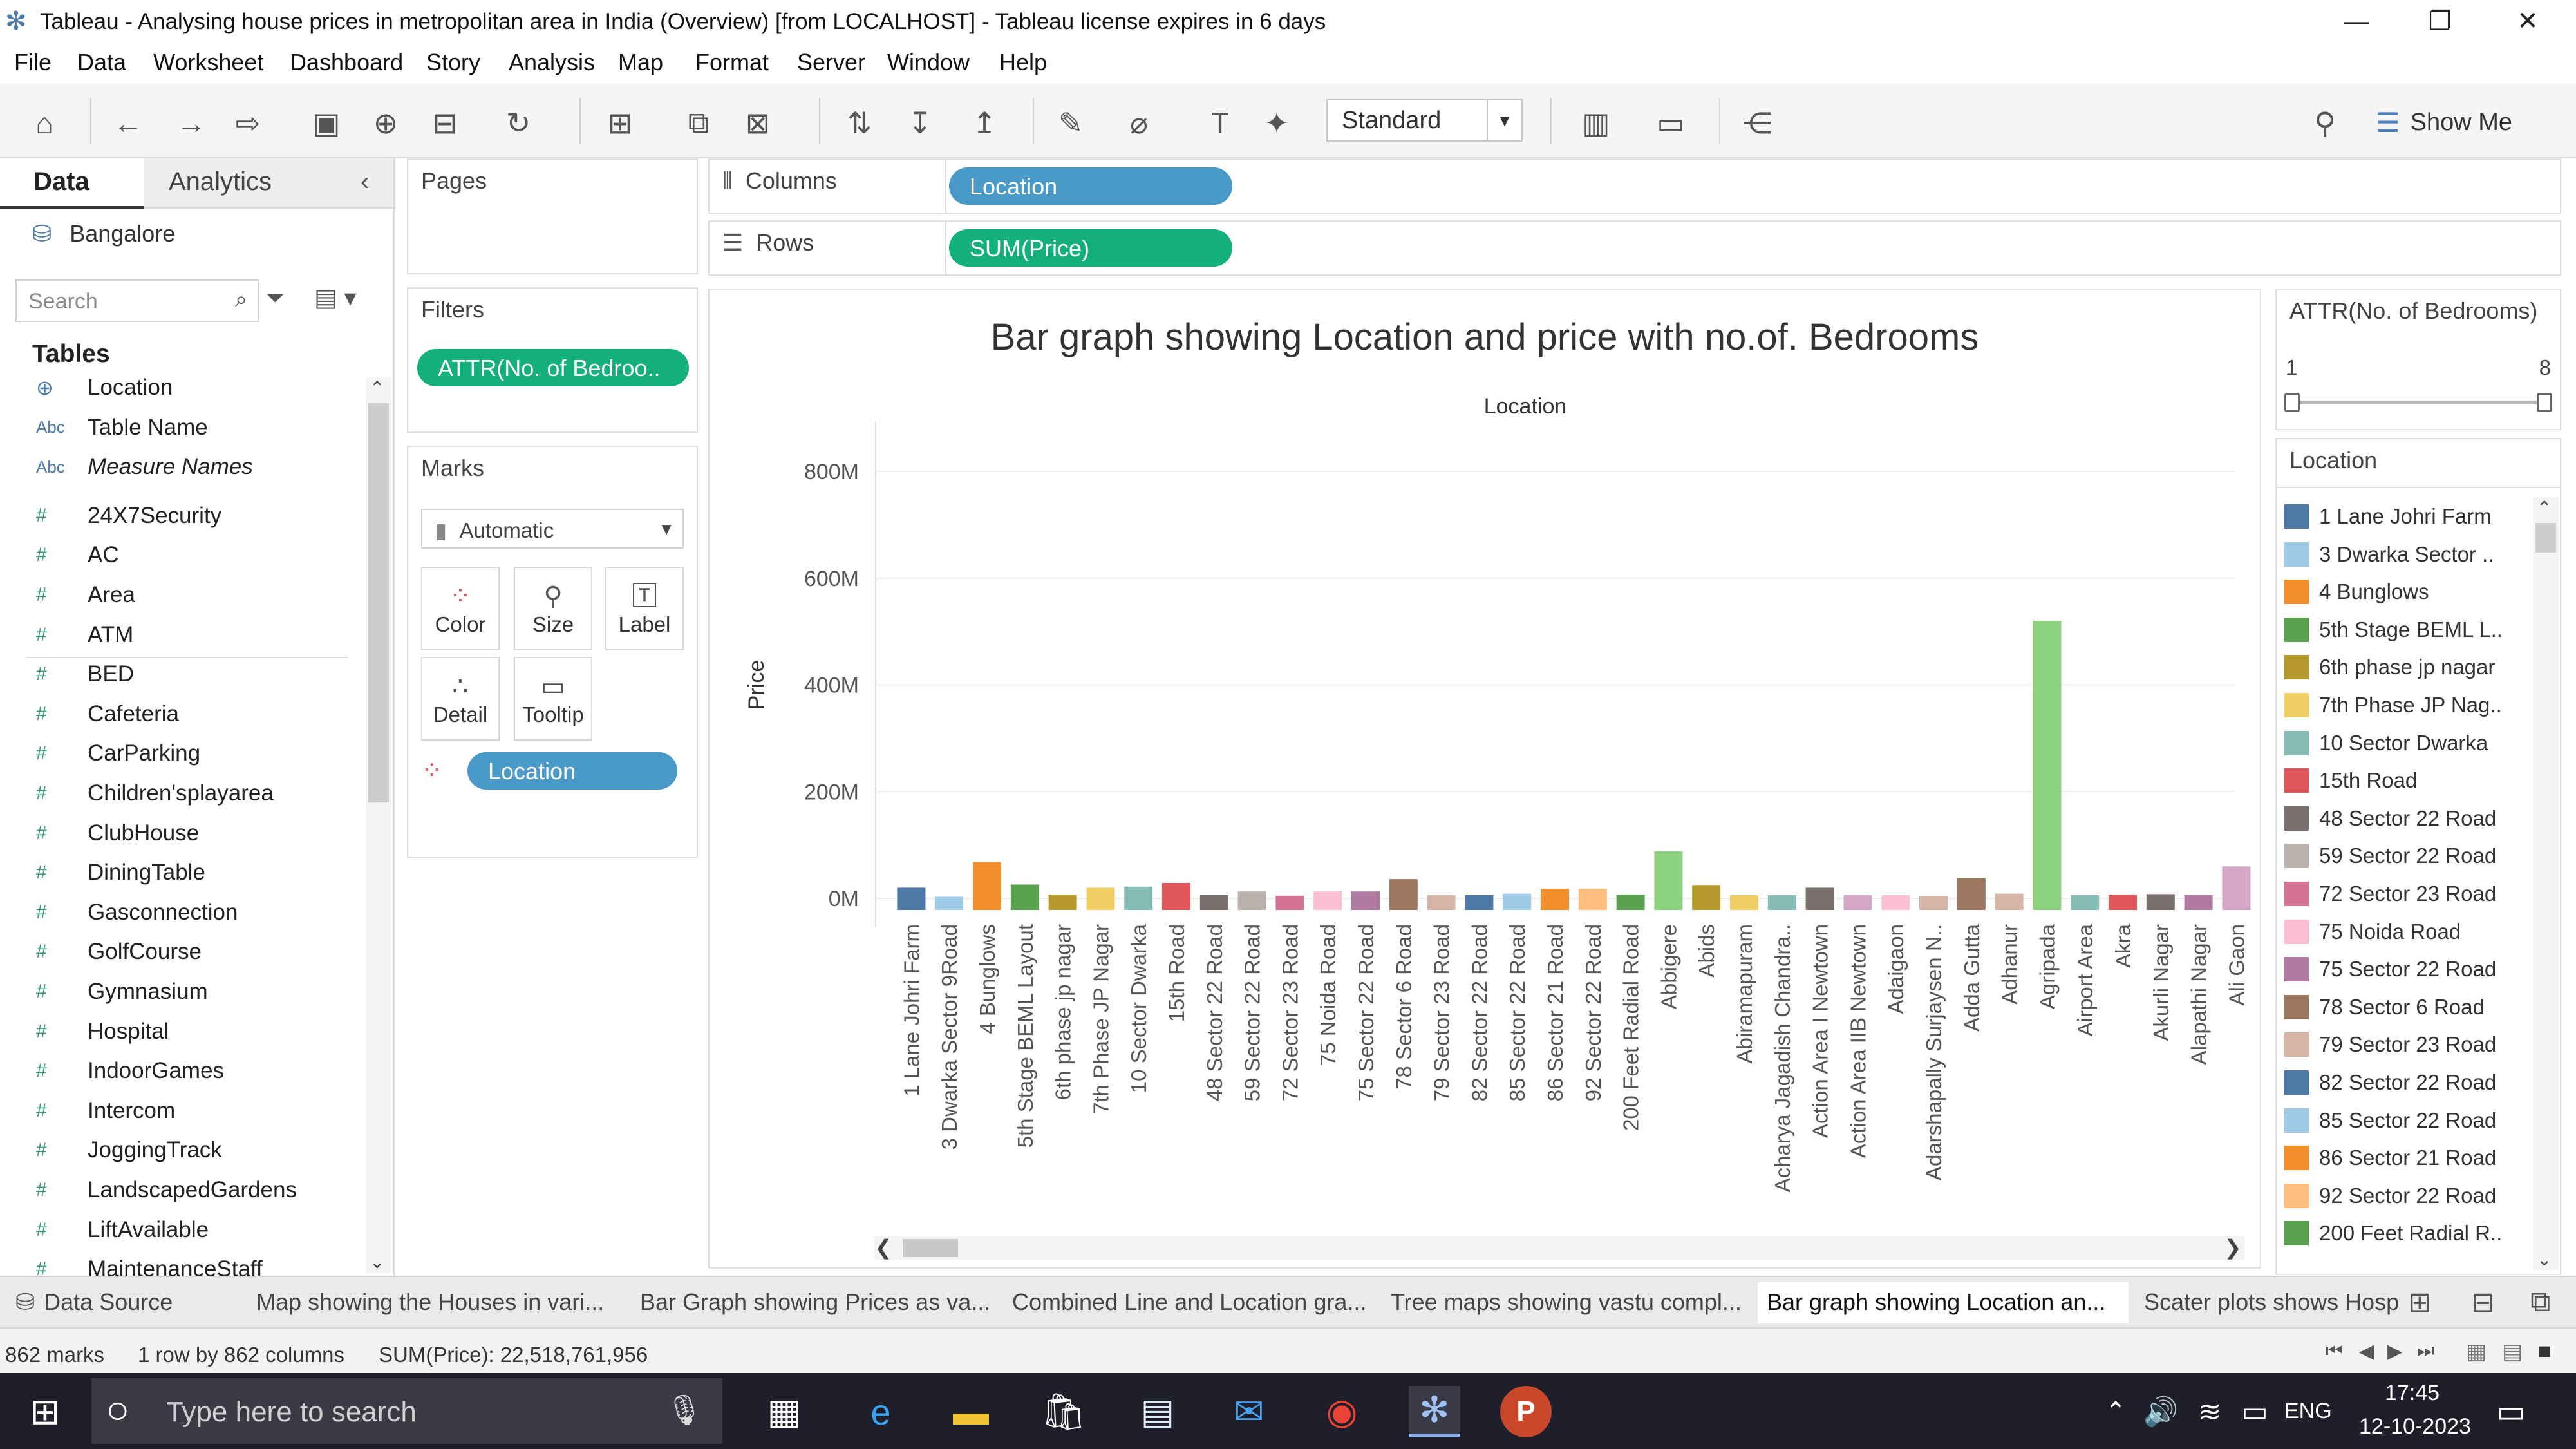 The height and width of the screenshot is (1449, 2576). Describe the element at coordinates (2393, 629) in the screenshot. I see `legend-item: 5th Stage BEML L..` at that location.